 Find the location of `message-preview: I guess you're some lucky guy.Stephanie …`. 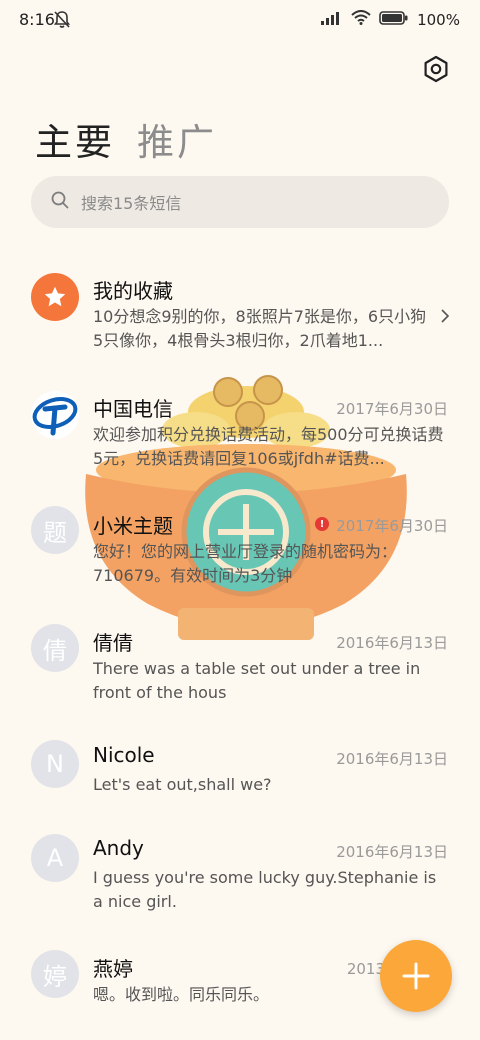

message-preview: I guess you're some lucky guy.Stephanie … is located at coordinates (265, 889).